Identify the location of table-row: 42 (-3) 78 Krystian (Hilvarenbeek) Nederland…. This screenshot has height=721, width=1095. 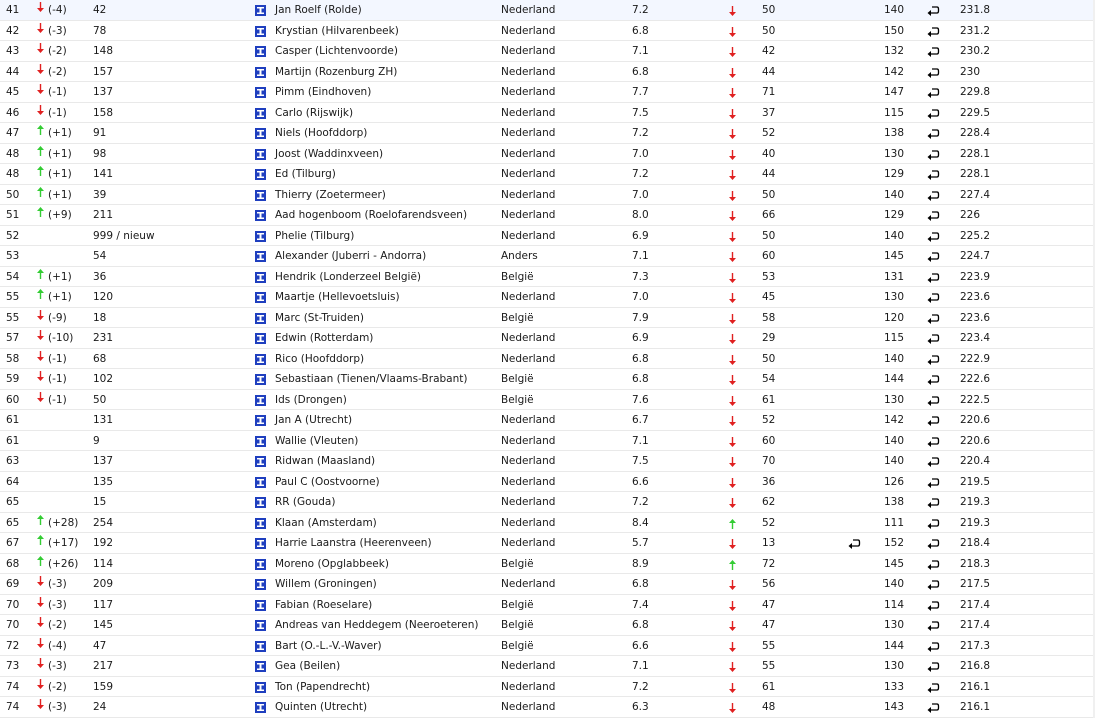
(547, 30).